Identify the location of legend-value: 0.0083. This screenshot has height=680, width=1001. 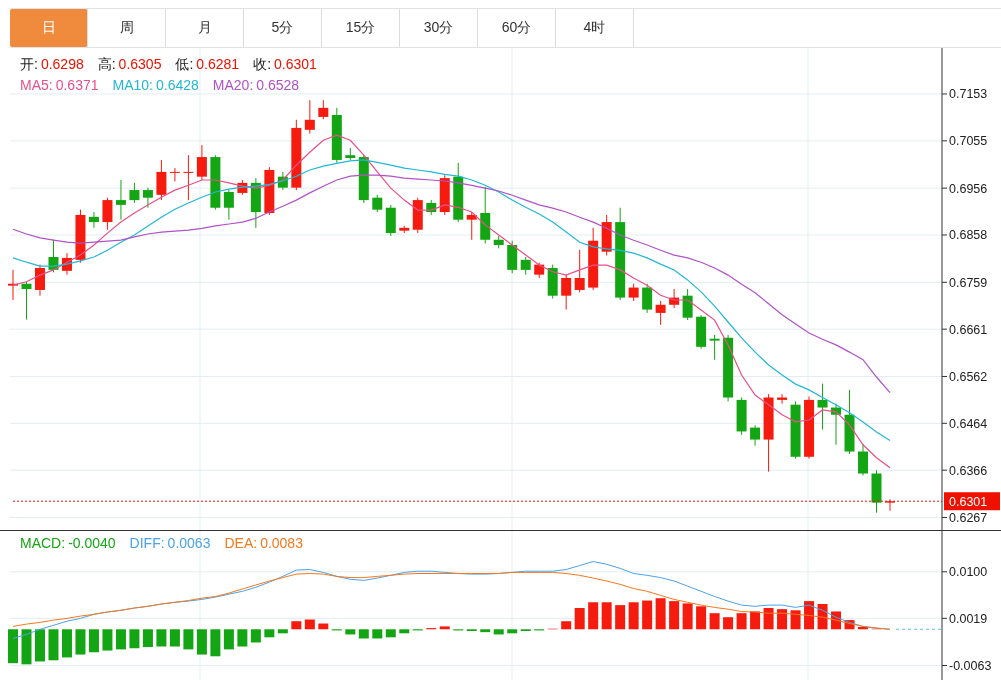
(281, 543).